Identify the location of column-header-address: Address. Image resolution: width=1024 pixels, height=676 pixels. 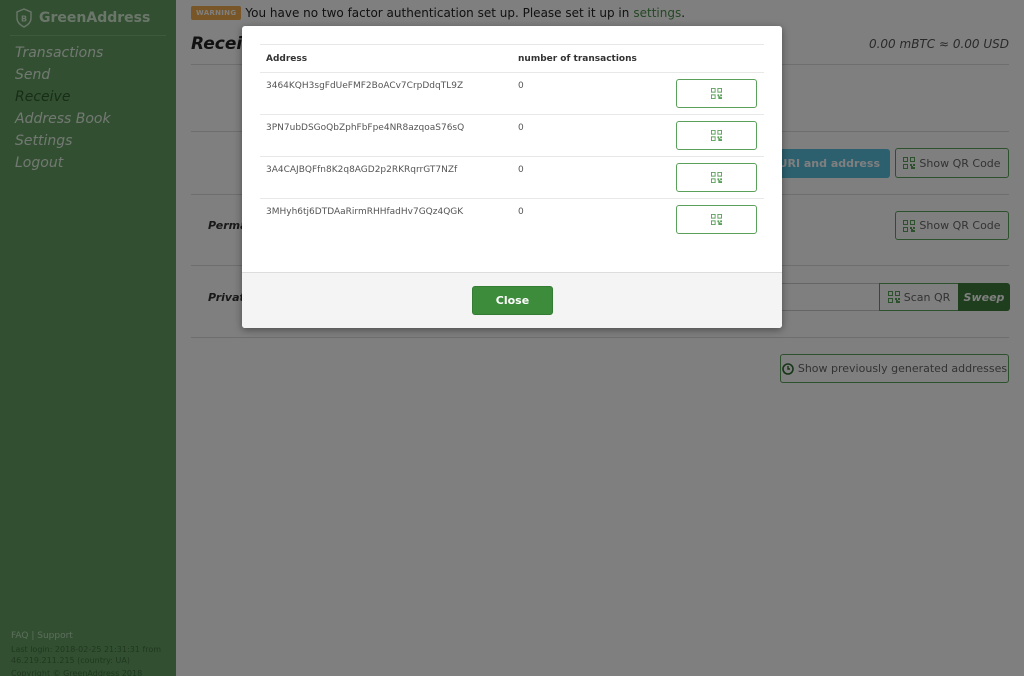
(287, 58).